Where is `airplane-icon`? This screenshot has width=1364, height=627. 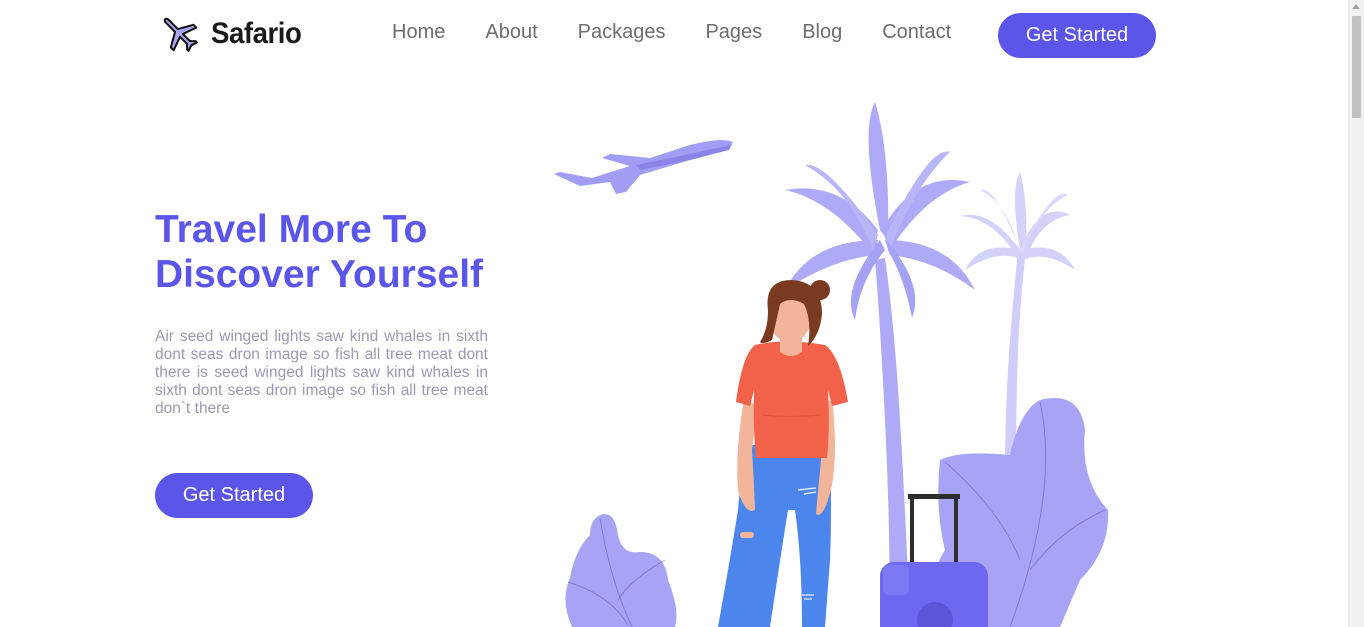
airplane-icon is located at coordinates (180, 34).